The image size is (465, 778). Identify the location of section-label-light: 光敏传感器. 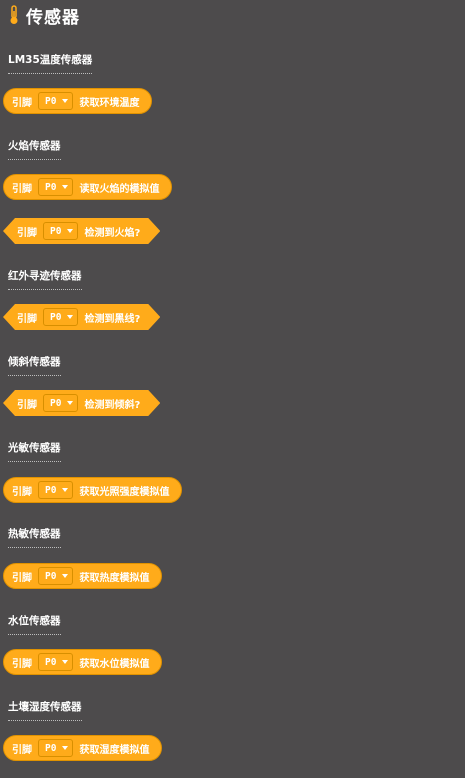
(34, 451).